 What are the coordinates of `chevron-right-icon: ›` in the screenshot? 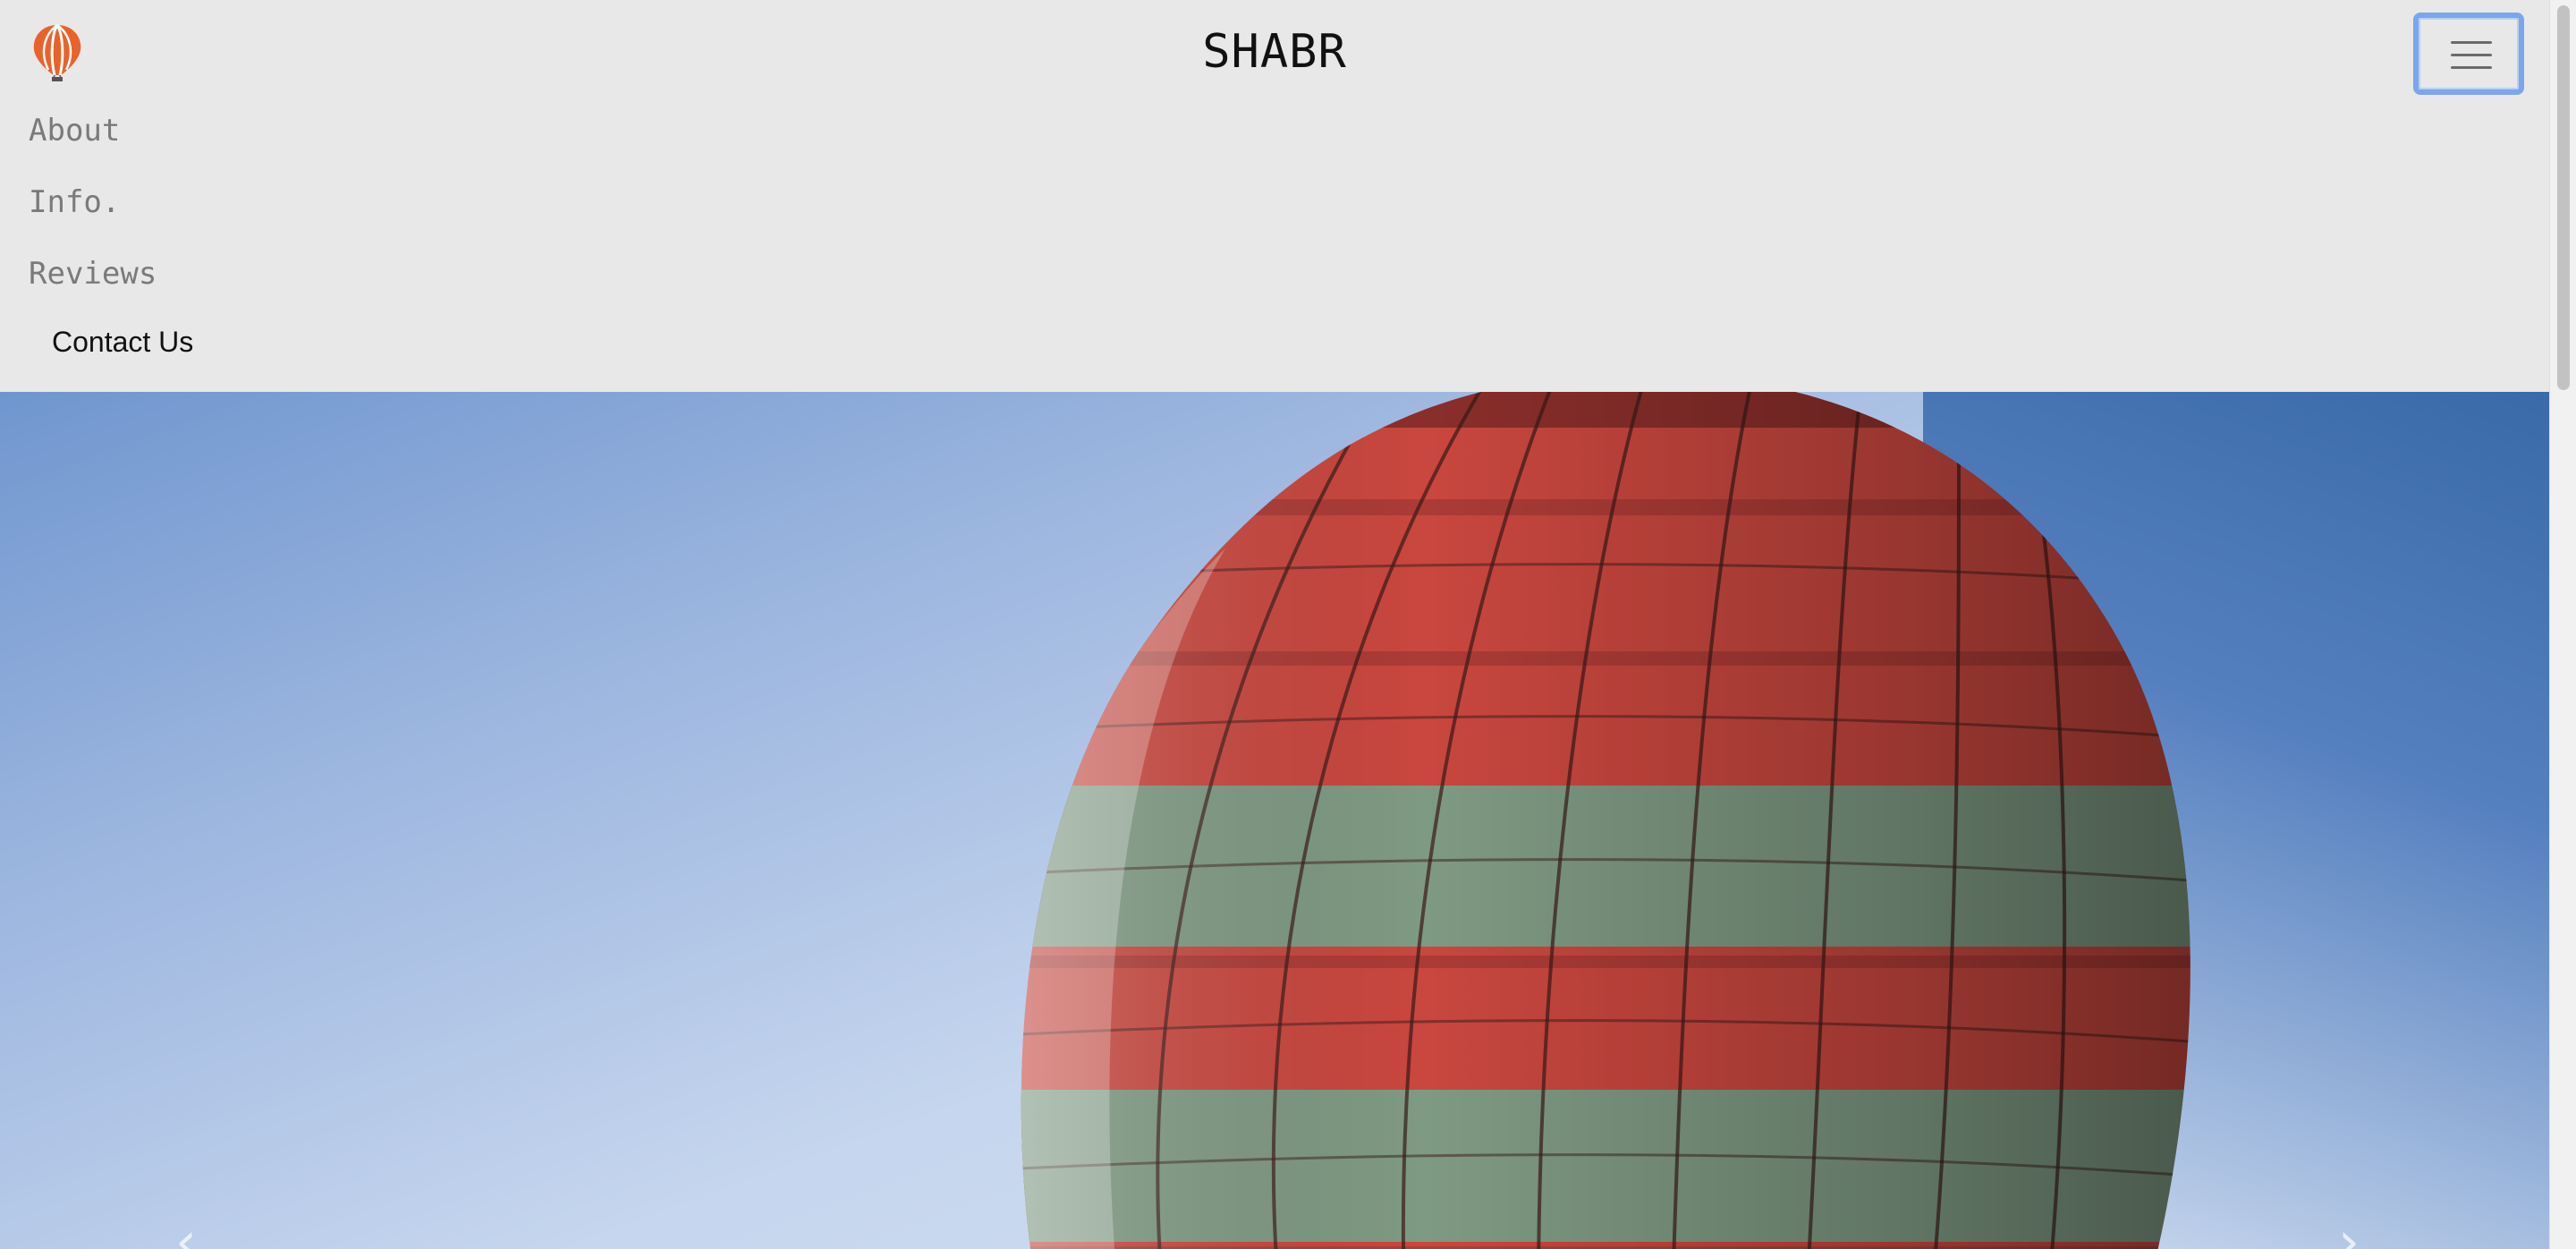 It's located at (2349, 1232).